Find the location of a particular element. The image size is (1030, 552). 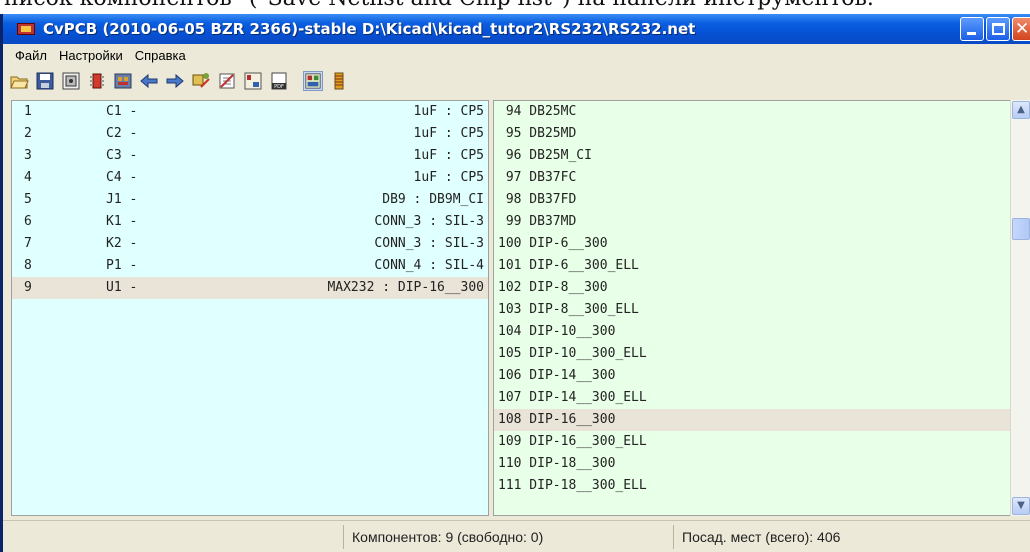

footprint-number: 110 is located at coordinates (510, 463).